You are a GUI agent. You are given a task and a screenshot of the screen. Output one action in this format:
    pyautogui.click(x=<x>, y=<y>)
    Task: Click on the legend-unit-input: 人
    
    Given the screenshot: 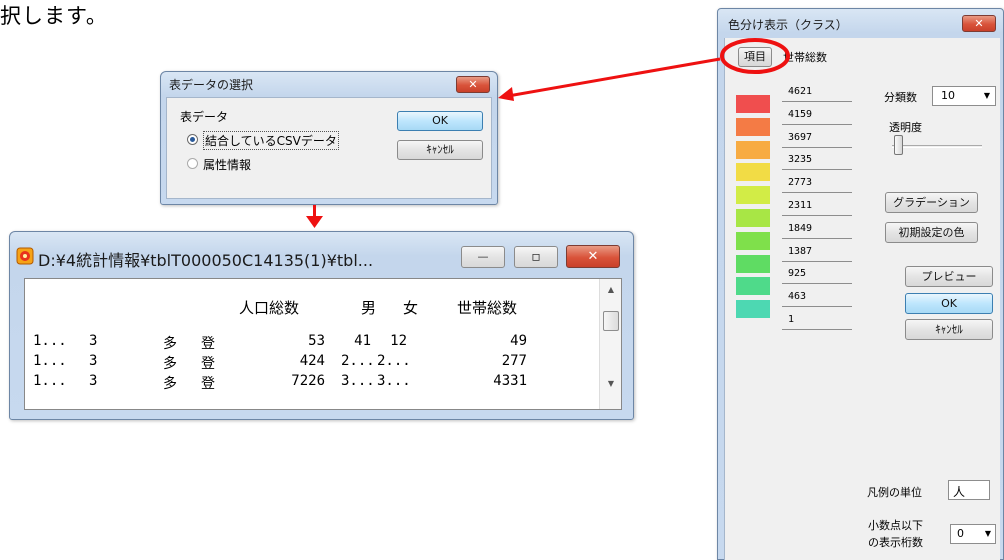 What is the action you would take?
    pyautogui.click(x=969, y=490)
    